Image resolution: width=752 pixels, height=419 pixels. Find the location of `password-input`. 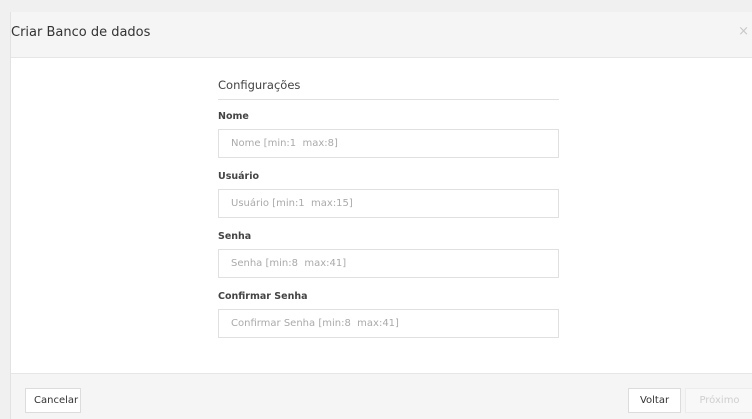

password-input is located at coordinates (388, 263).